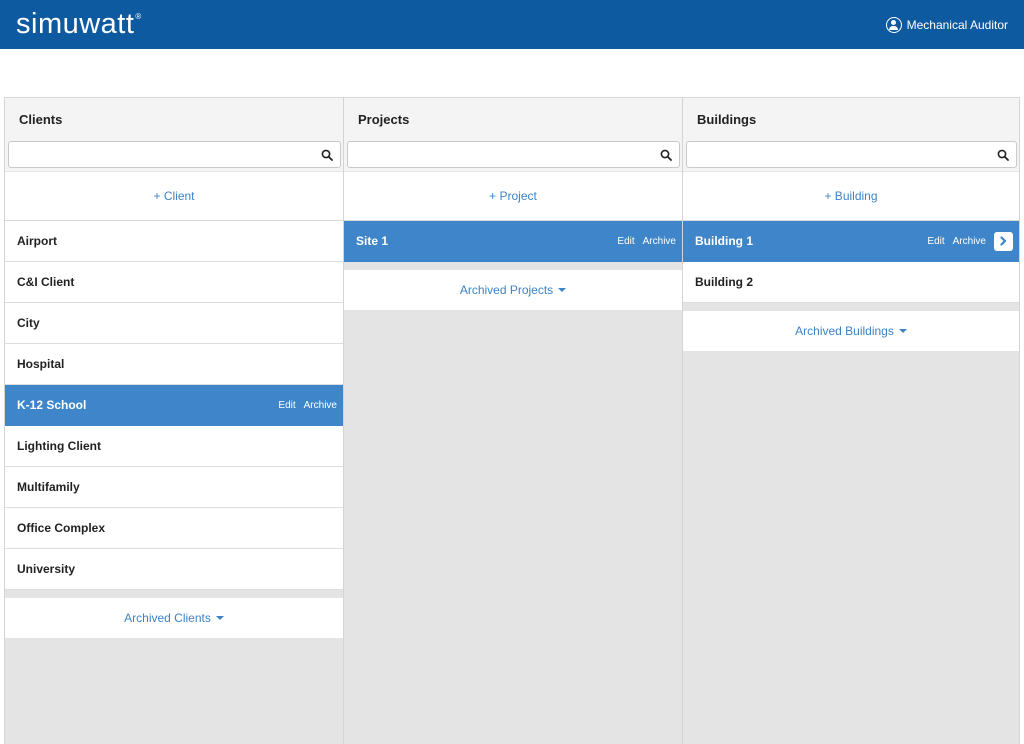 Image resolution: width=1024 pixels, height=744 pixels. Describe the element at coordinates (174, 487) in the screenshot. I see `list-item-client: Multifamily` at that location.